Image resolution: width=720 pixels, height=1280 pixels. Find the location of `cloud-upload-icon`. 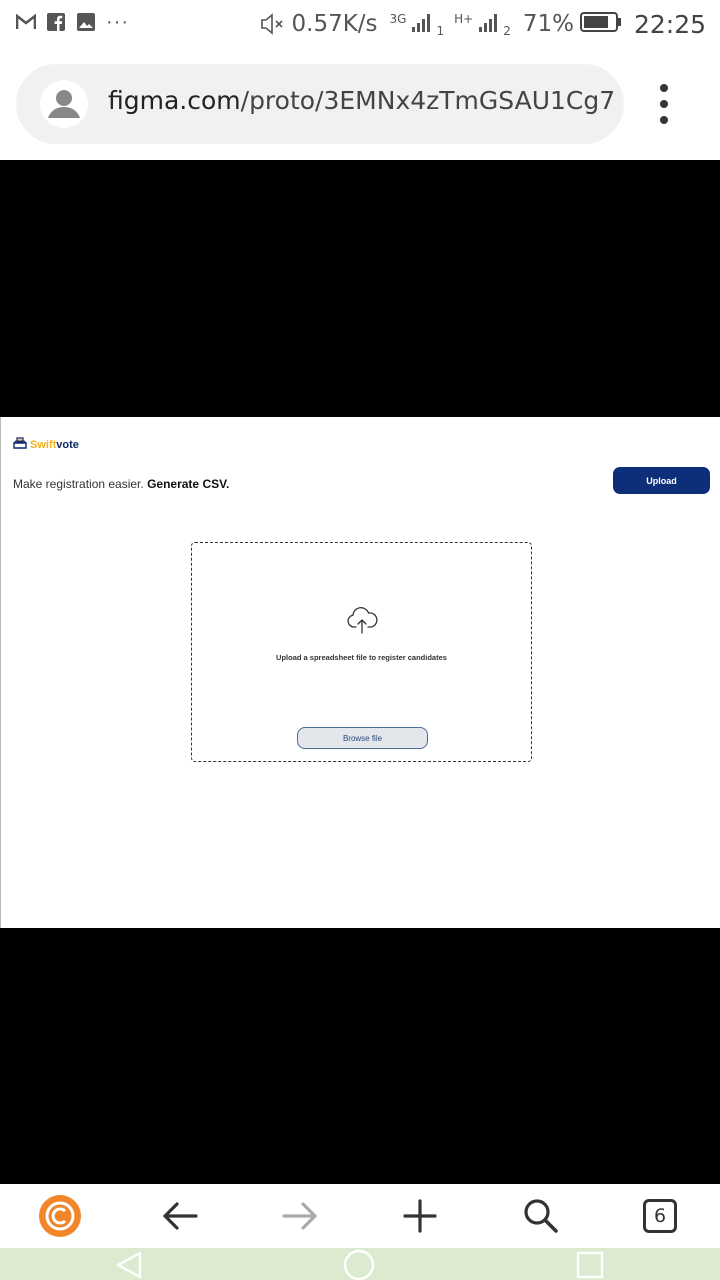

cloud-upload-icon is located at coordinates (362, 621).